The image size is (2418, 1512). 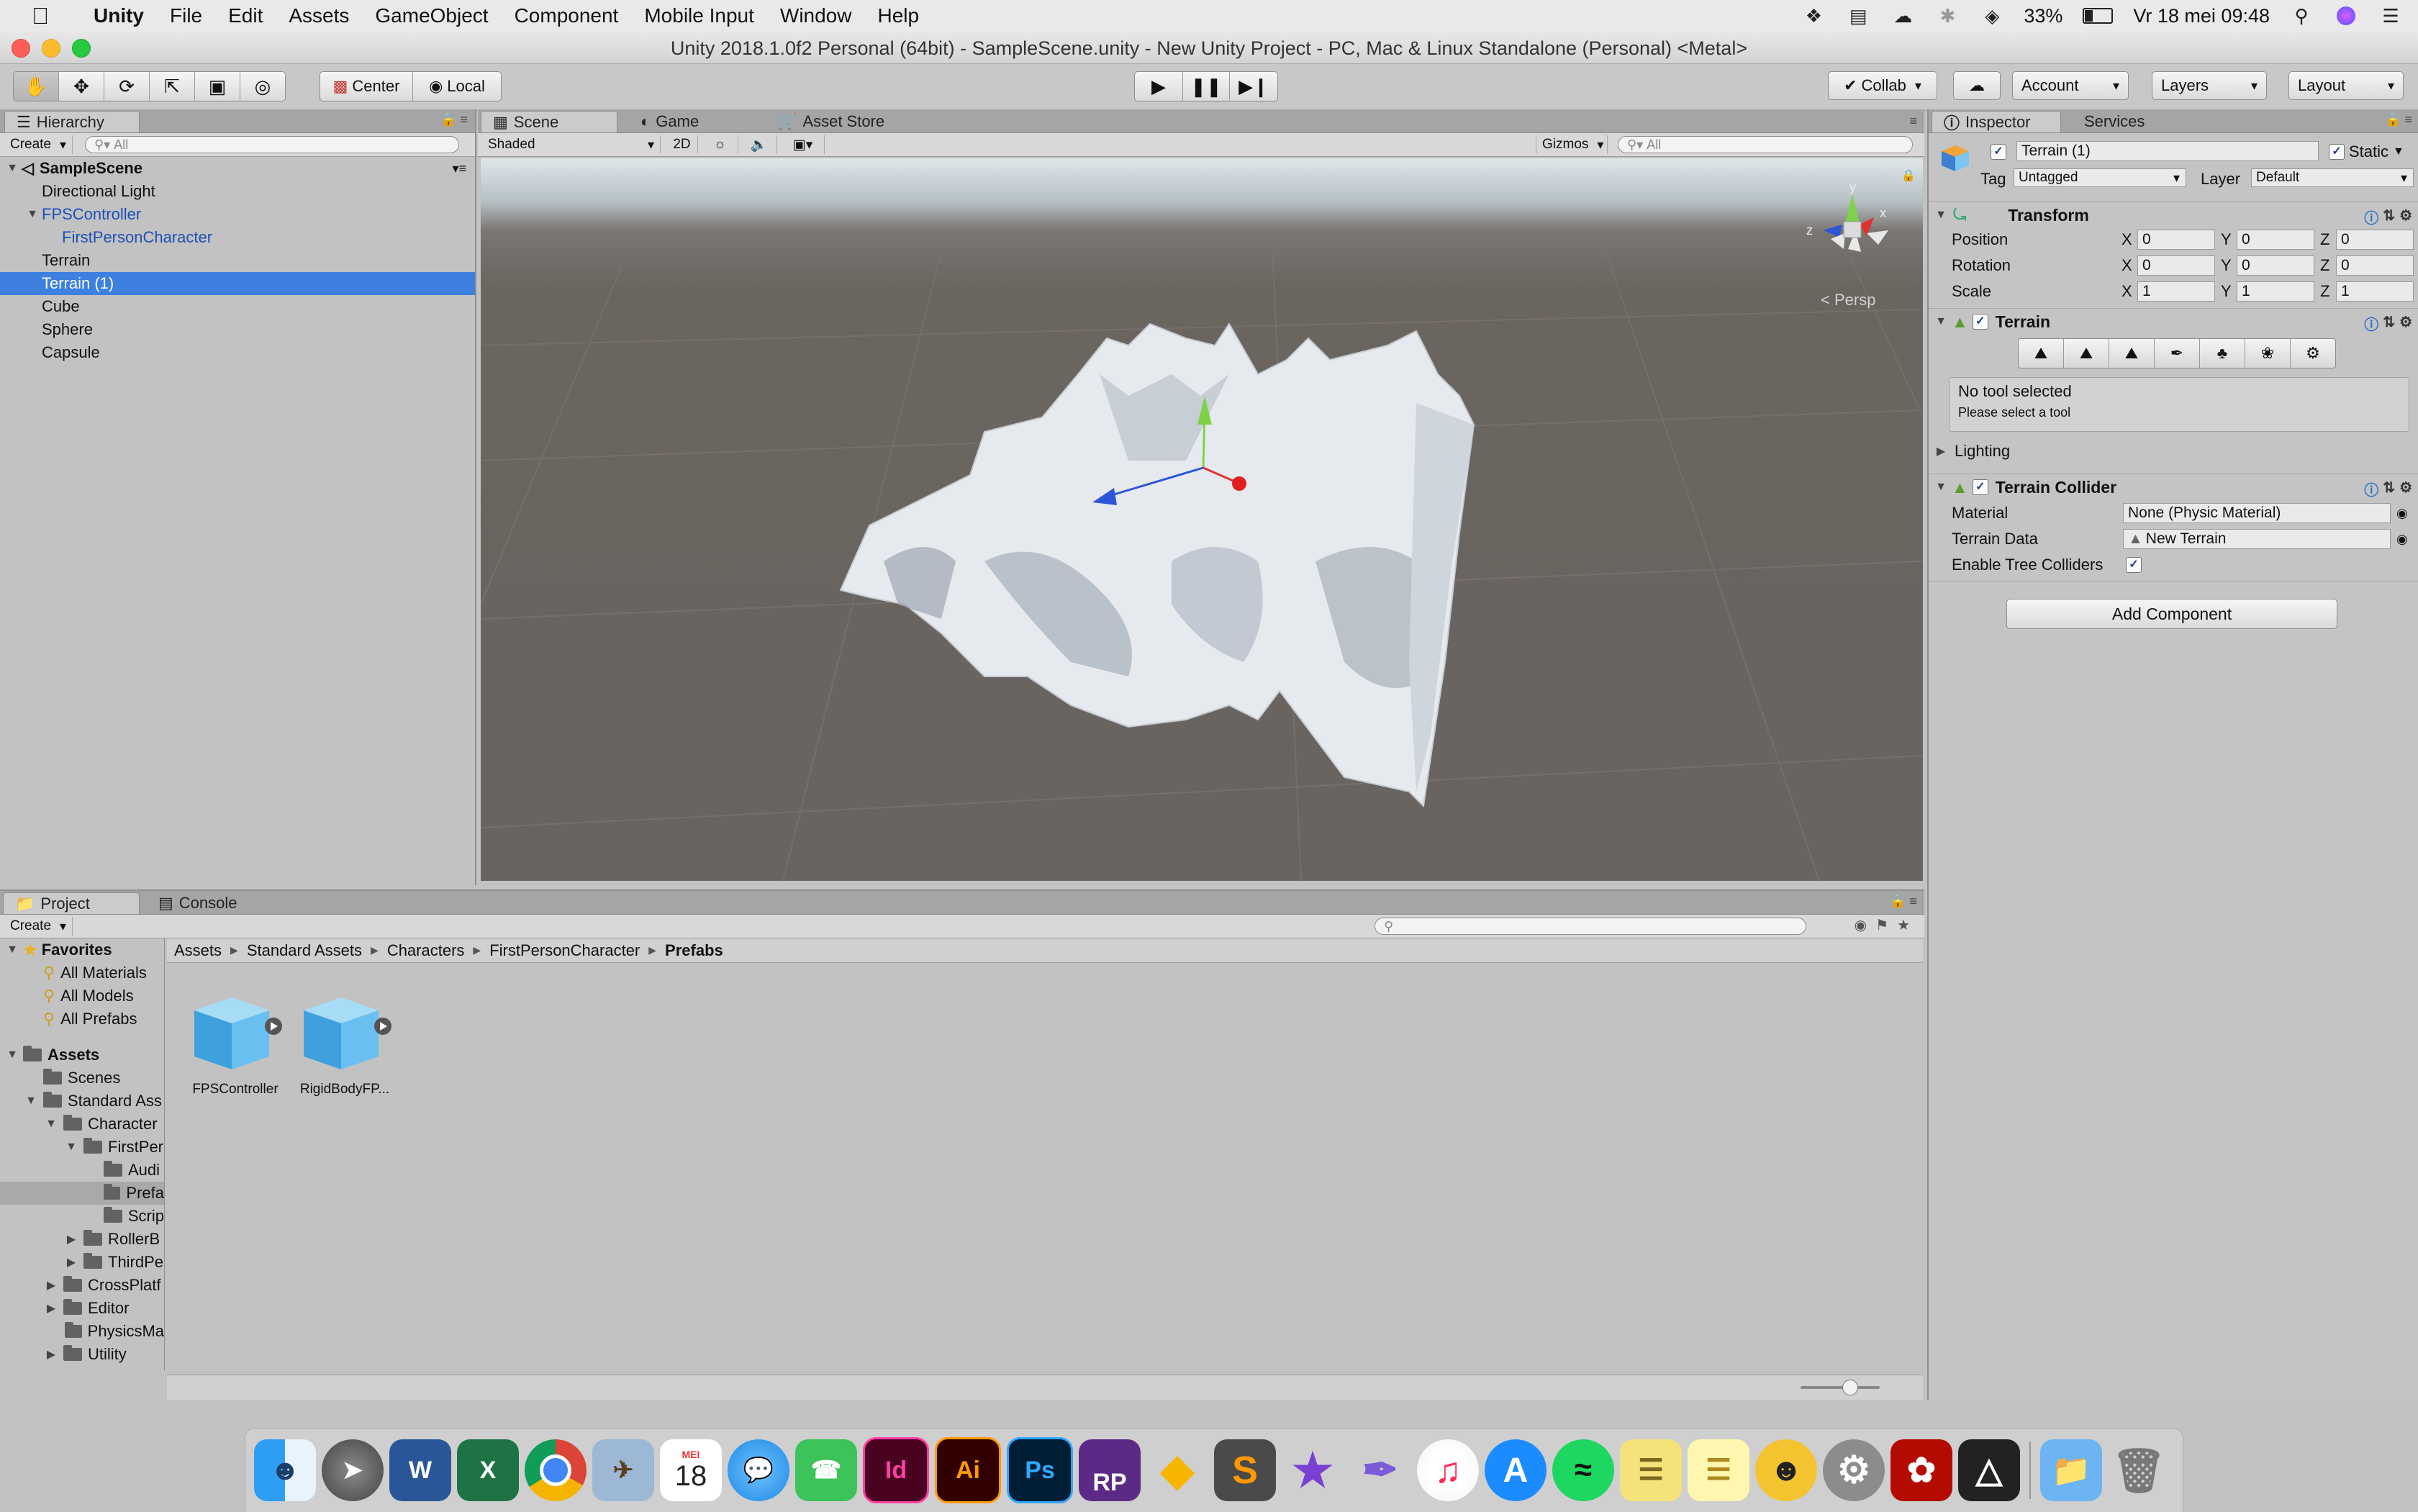 I want to click on dock-downloads-folder-icon: 📁, so click(x=2071, y=1470).